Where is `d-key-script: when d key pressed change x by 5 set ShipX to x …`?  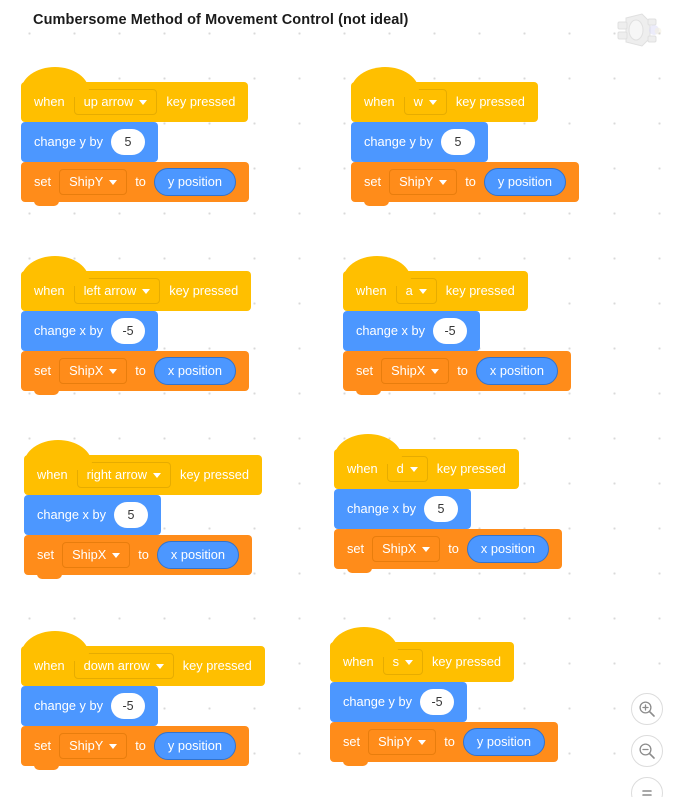 d-key-script: when d key pressed change x by 5 set ShipX to x … is located at coordinates (448, 503).